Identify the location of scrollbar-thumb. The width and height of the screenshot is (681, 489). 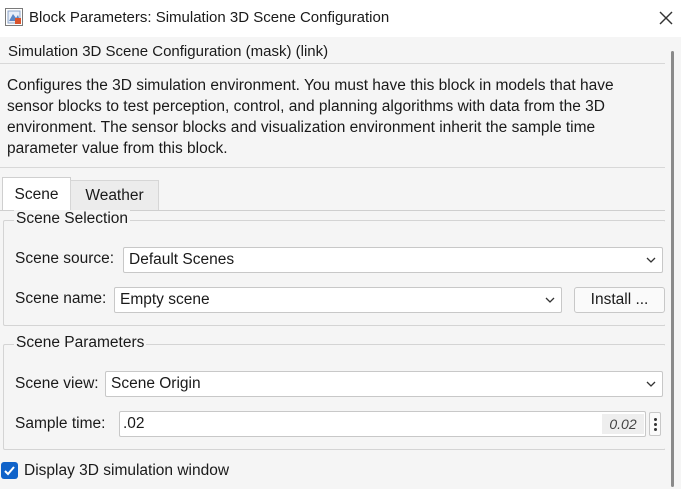
(672, 269).